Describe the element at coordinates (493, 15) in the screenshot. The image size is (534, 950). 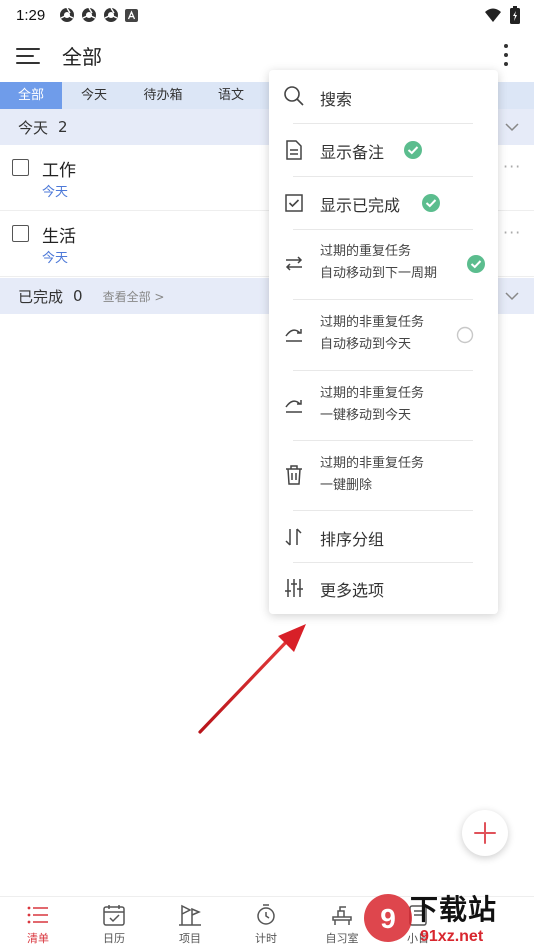
I see `wifi-icon` at that location.